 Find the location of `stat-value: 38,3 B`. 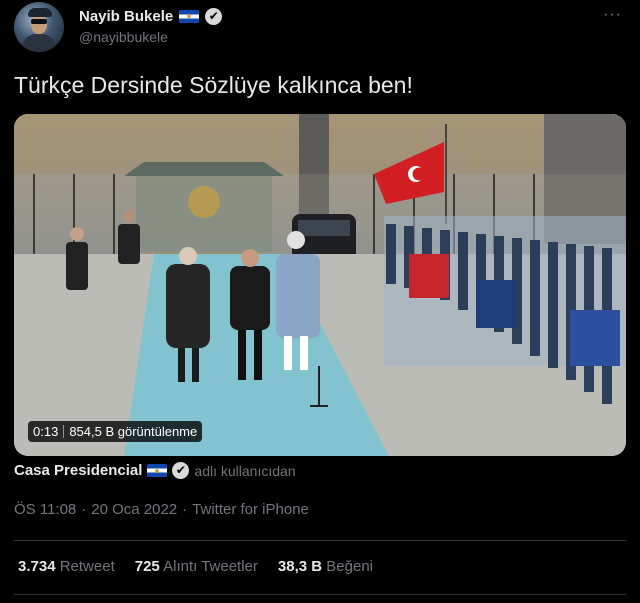

stat-value: 38,3 B is located at coordinates (300, 566).